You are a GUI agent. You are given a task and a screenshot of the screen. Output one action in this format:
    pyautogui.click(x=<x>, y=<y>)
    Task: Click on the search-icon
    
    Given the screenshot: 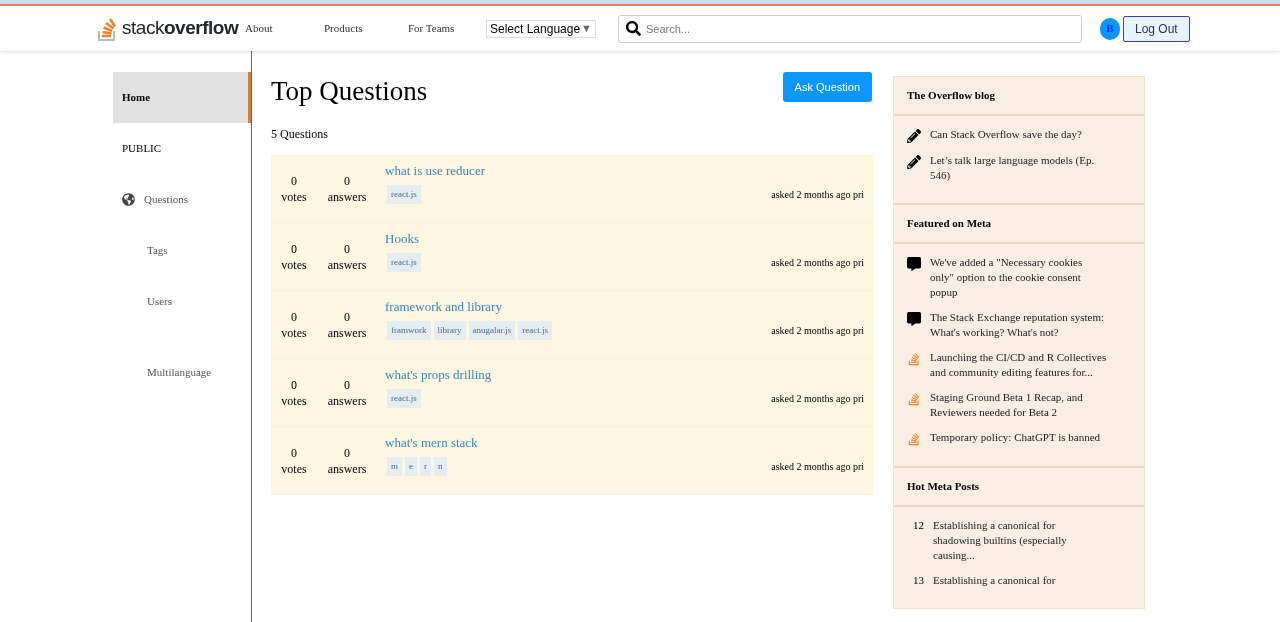 What is the action you would take?
    pyautogui.click(x=633, y=28)
    